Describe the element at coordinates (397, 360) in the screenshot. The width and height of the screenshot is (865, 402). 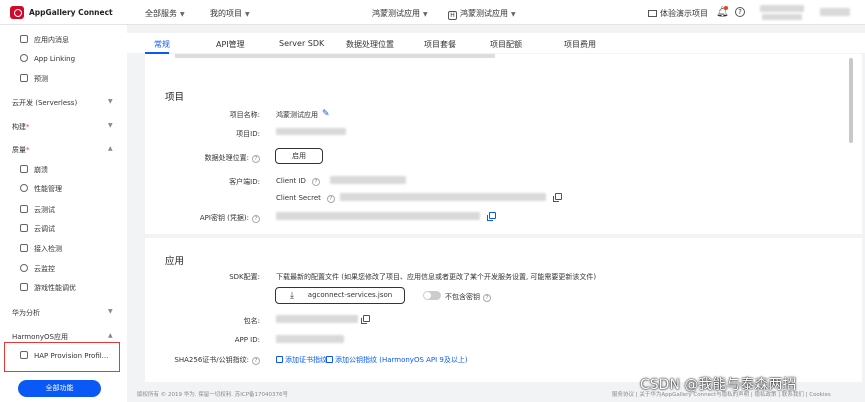
I see `add-pubkey-fingerprint-link: 添加公钥指纹 (HarmonyOS API 9及以上)` at that location.